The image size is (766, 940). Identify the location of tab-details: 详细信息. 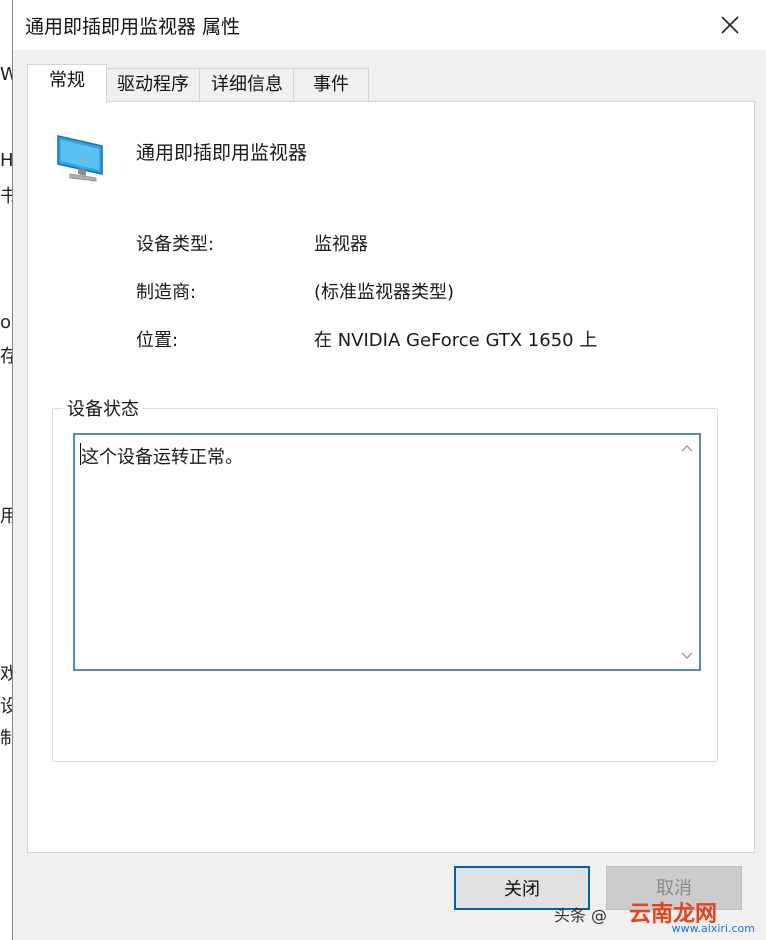
(247, 84).